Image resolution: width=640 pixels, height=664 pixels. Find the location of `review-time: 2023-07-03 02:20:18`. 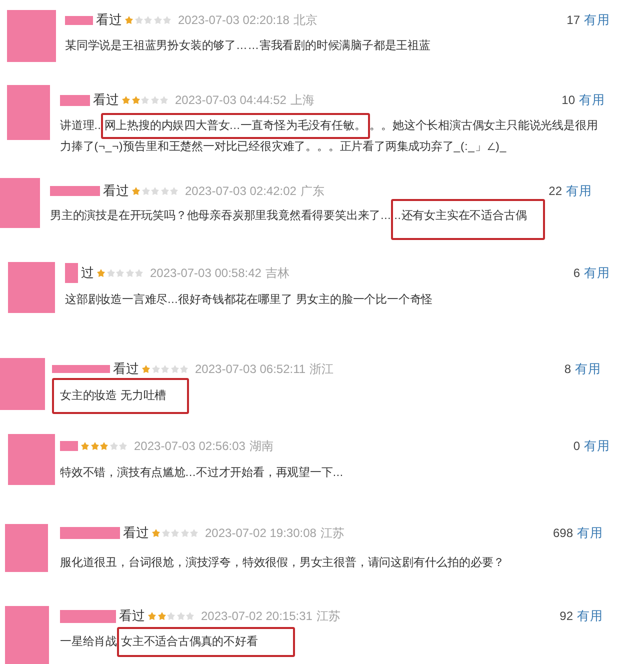

review-time: 2023-07-03 02:20:18 is located at coordinates (234, 20).